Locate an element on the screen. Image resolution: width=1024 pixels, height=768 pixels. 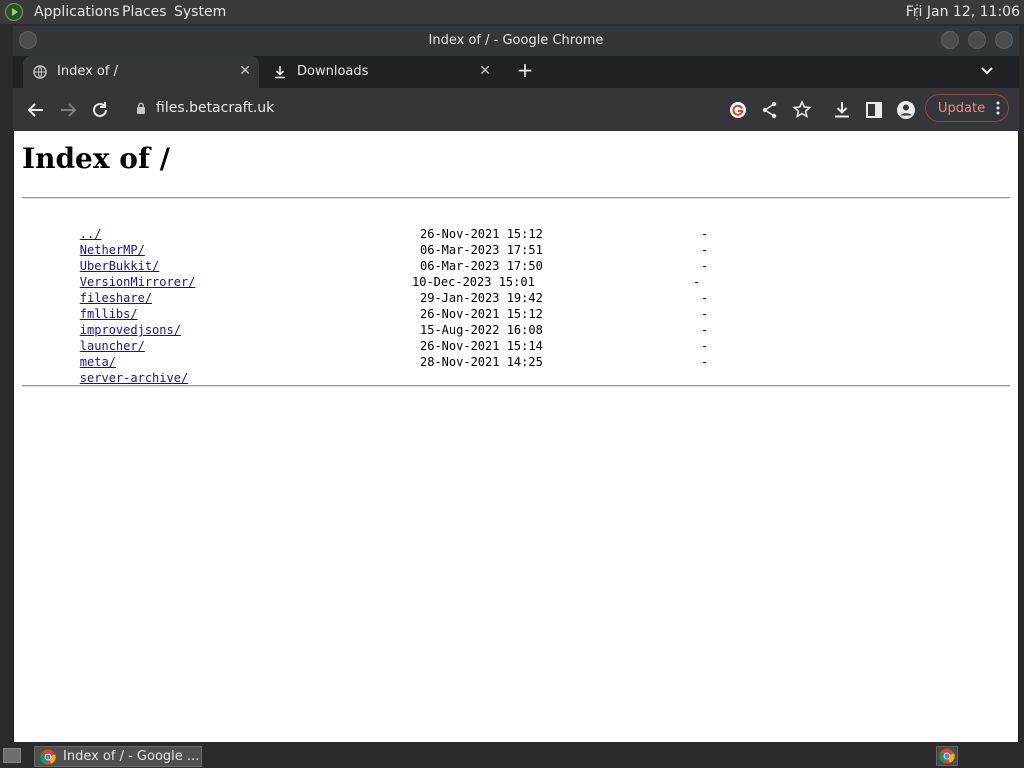
tab-label: Index of / is located at coordinates (87, 71).